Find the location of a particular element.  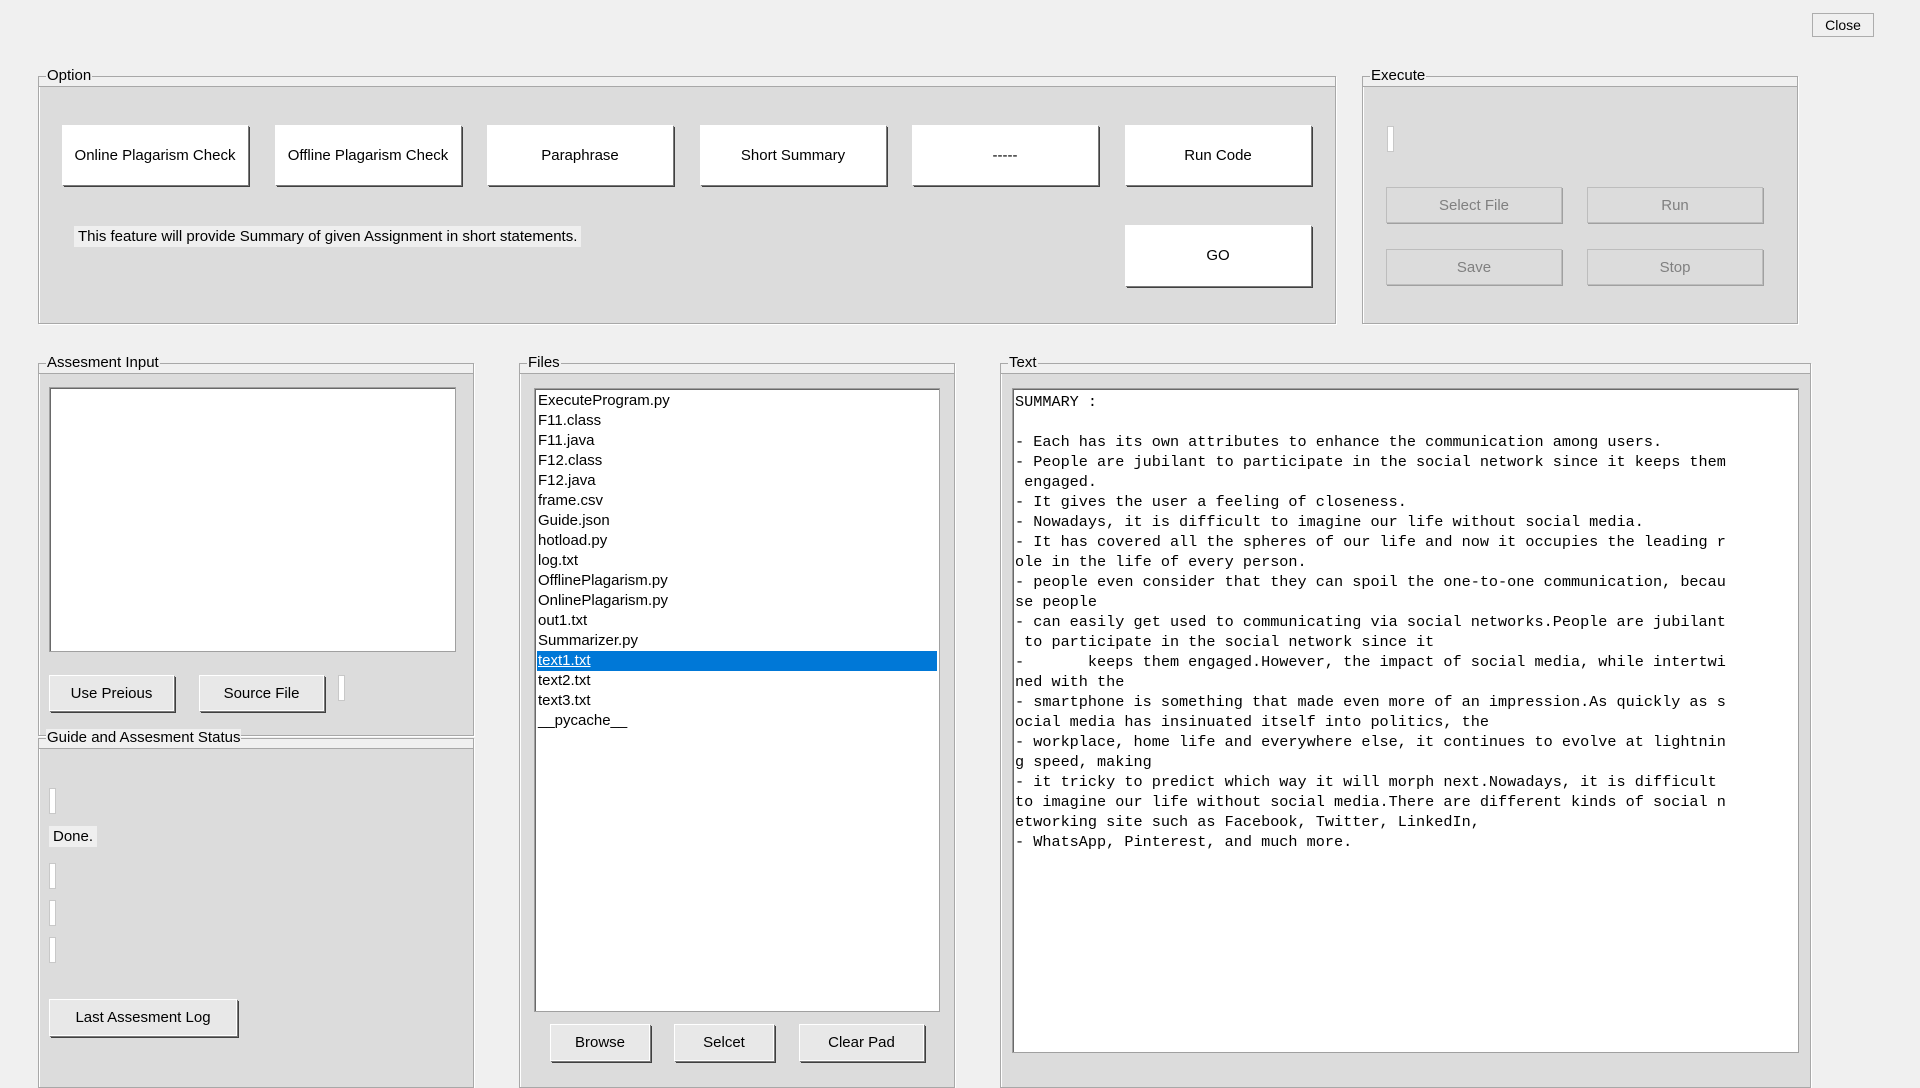

run-button: Run is located at coordinates (1675, 205).